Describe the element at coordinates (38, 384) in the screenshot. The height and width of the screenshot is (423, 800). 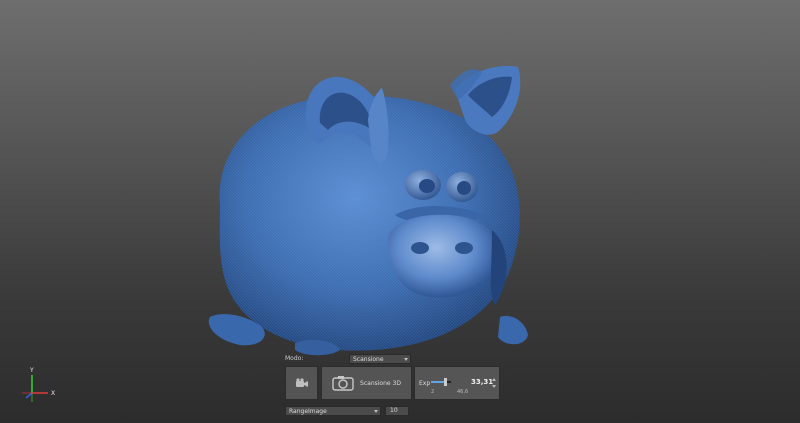
I see `axis-gizmo: Y X` at that location.